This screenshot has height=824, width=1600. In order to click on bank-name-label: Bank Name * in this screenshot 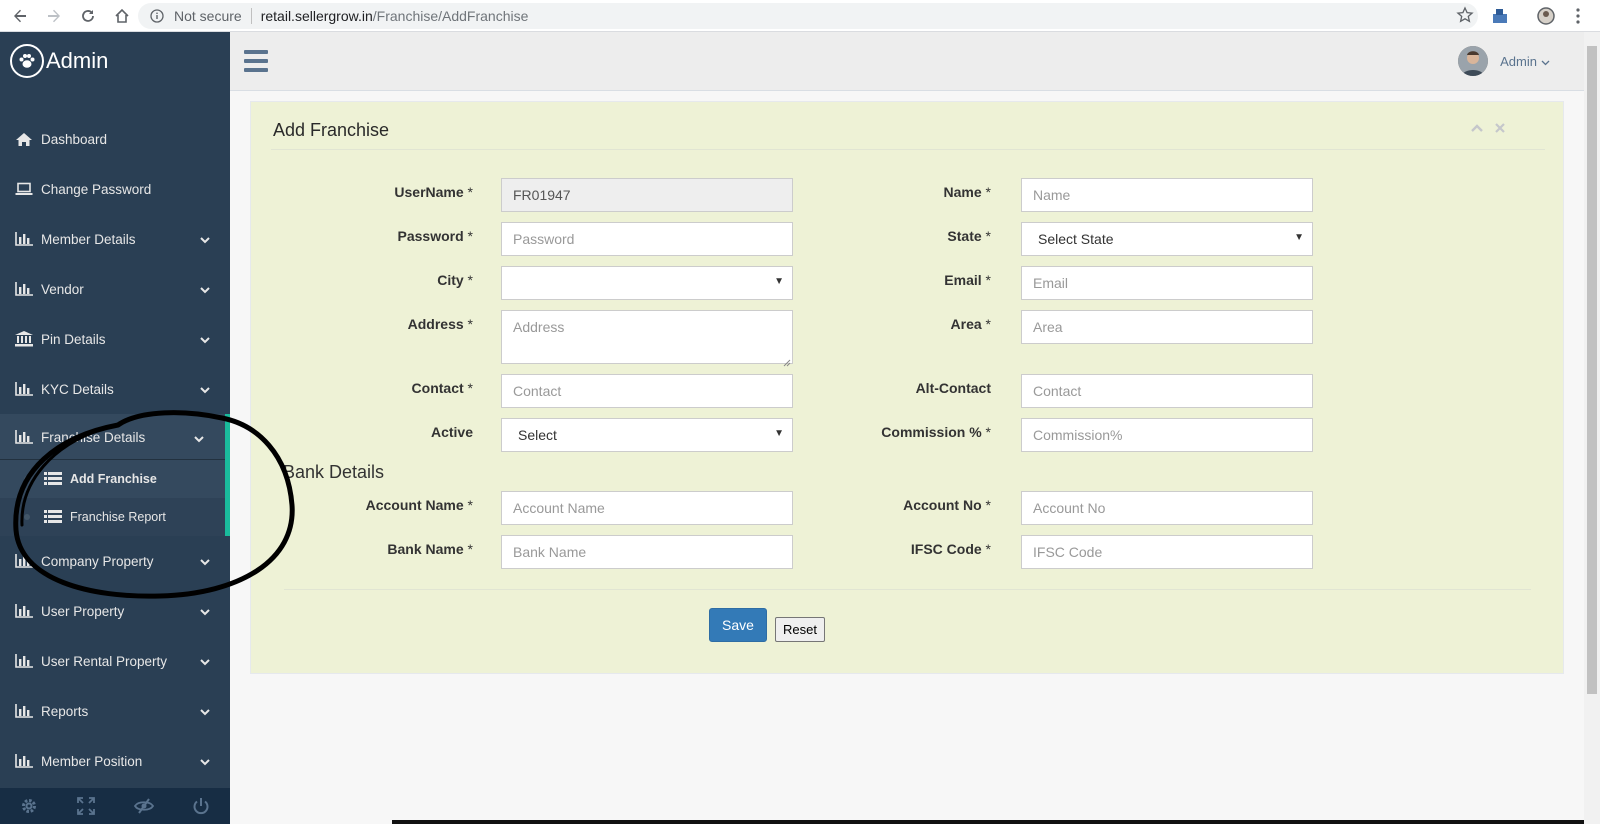, I will do `click(430, 549)`.